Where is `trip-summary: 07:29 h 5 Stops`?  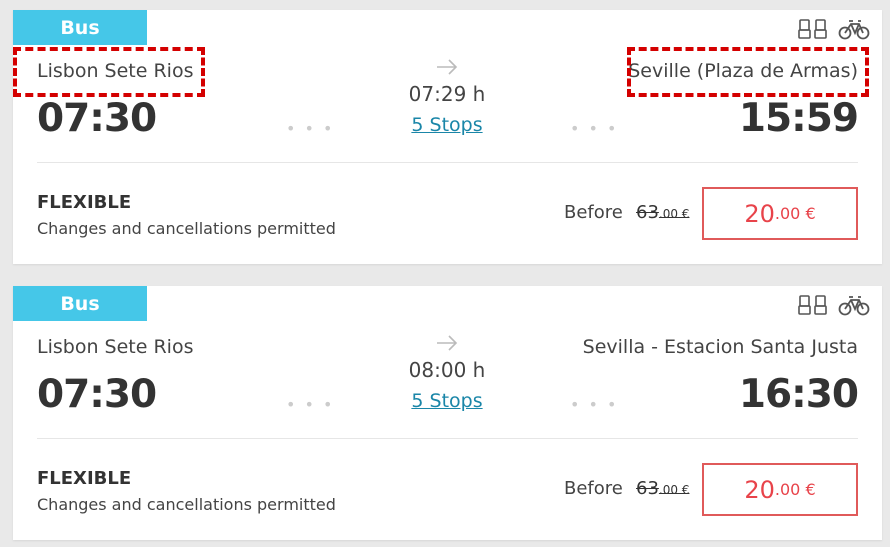
trip-summary: 07:29 h 5 Stops is located at coordinates (447, 97).